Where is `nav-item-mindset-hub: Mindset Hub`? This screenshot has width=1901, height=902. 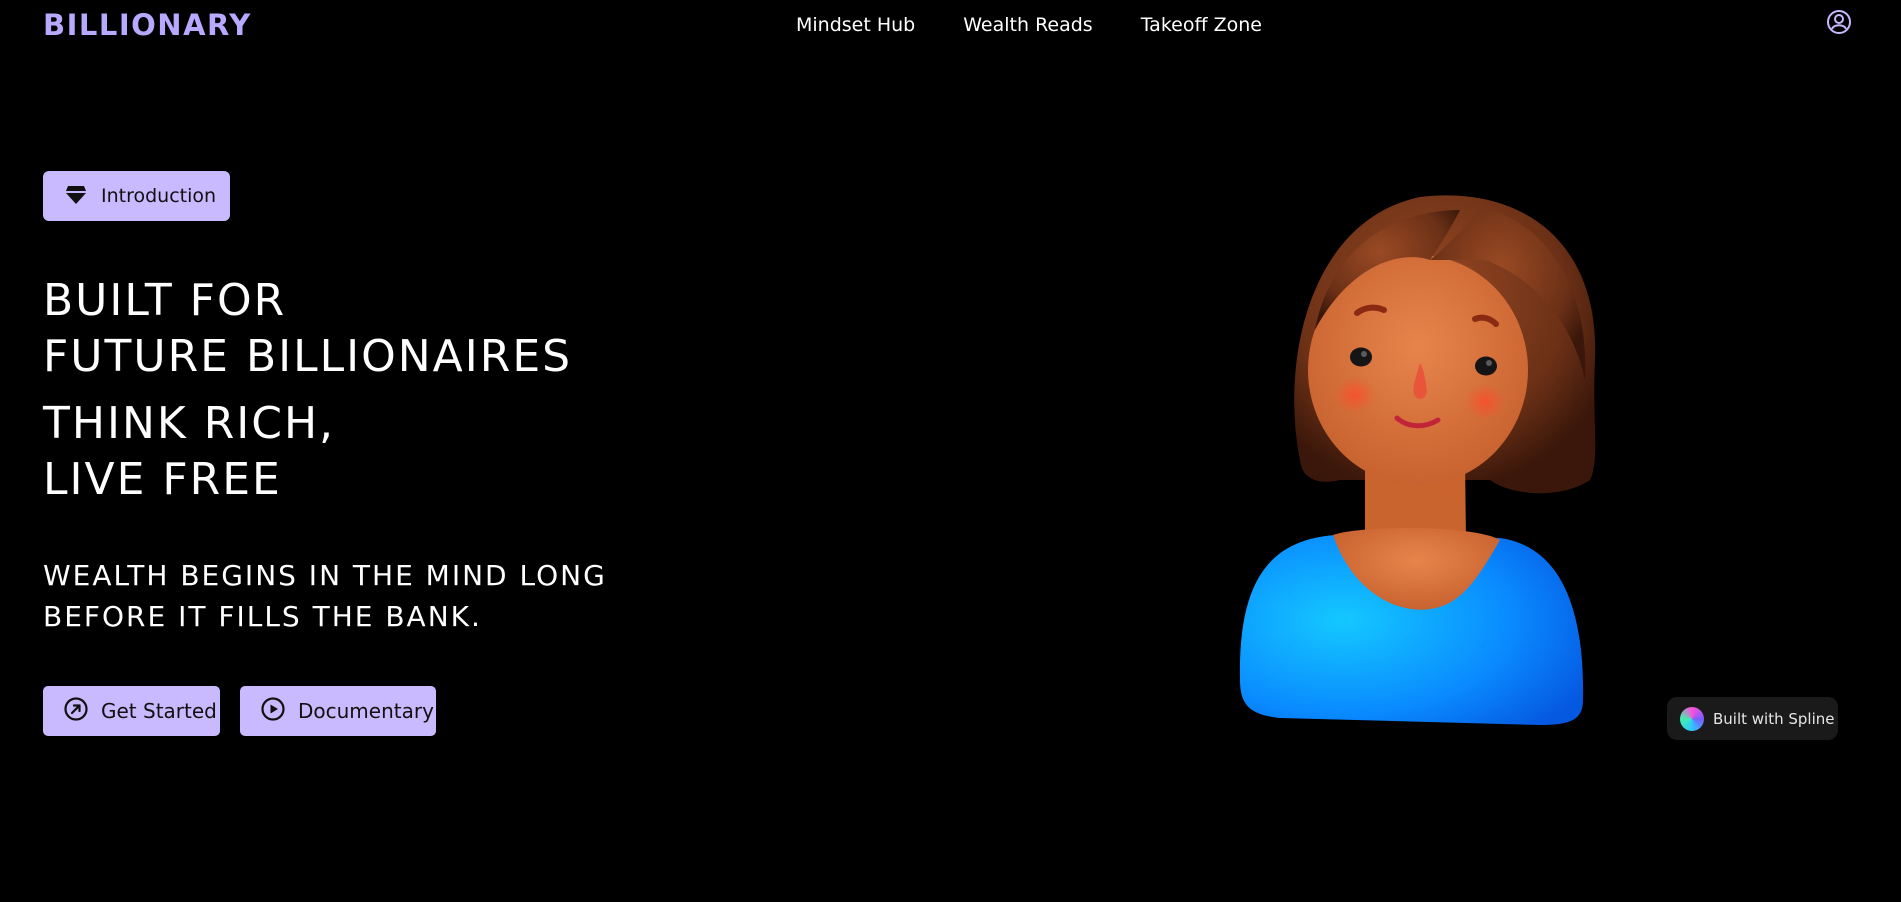
nav-item-mindset-hub: Mindset Hub is located at coordinates (855, 25).